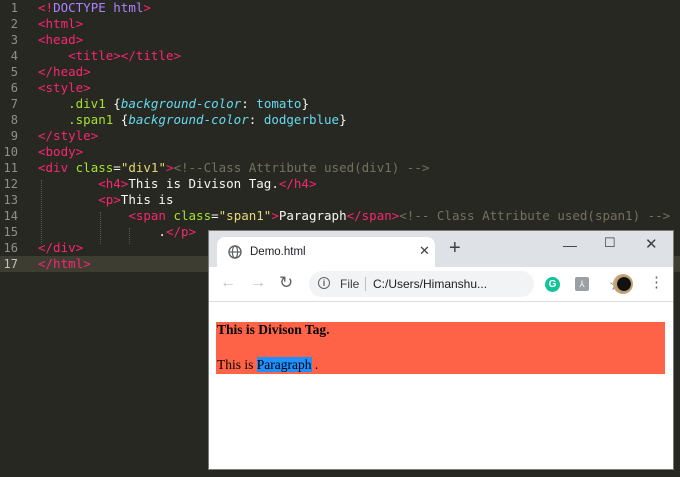 This screenshot has width=680, height=477. What do you see at coordinates (61, 23) in the screenshot?
I see `code-text: <html>` at bounding box center [61, 23].